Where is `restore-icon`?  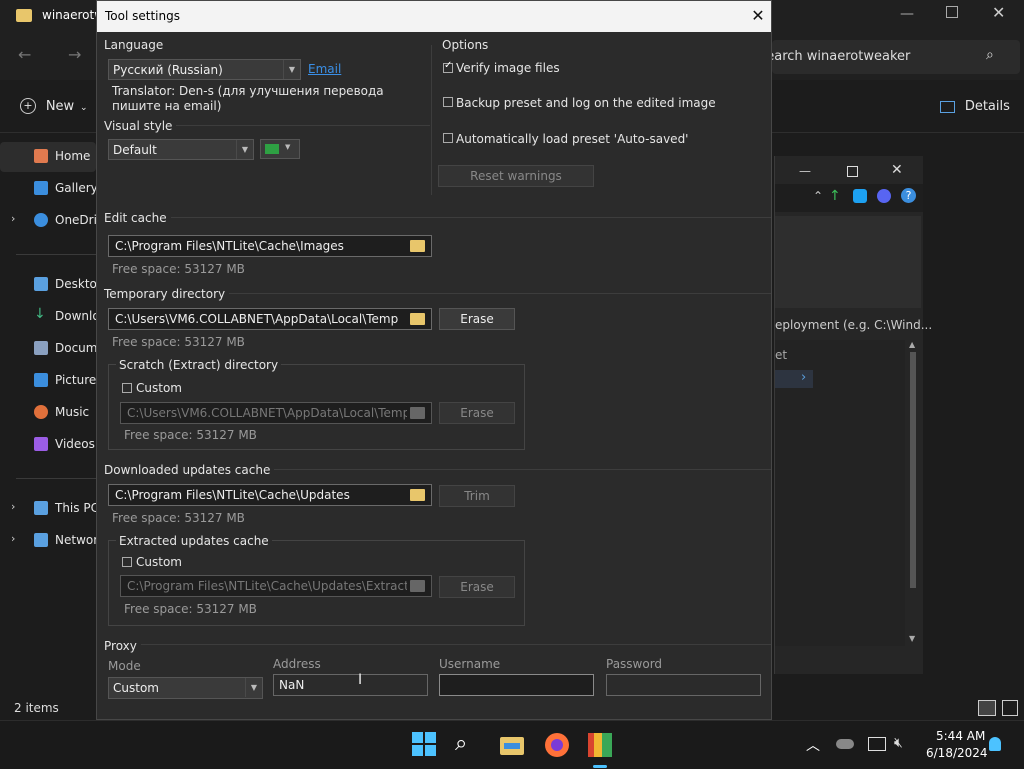 restore-icon is located at coordinates (952, 12).